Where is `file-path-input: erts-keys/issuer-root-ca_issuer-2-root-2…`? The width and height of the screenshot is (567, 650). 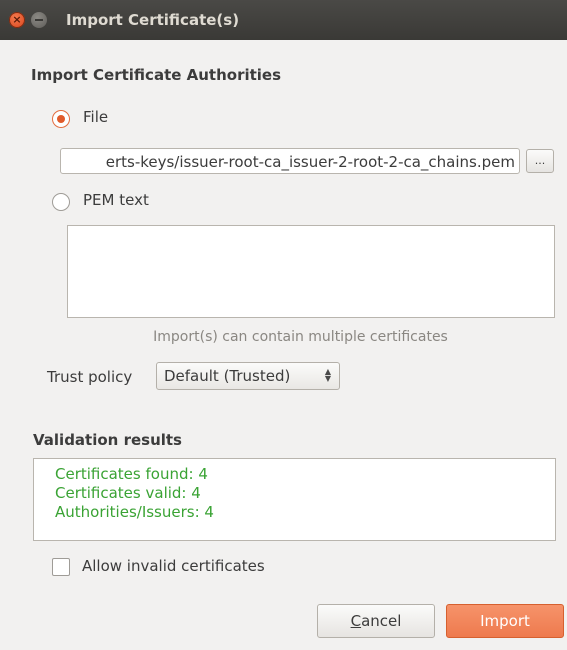 file-path-input: erts-keys/issuer-root-ca_issuer-2-root-2… is located at coordinates (290, 161).